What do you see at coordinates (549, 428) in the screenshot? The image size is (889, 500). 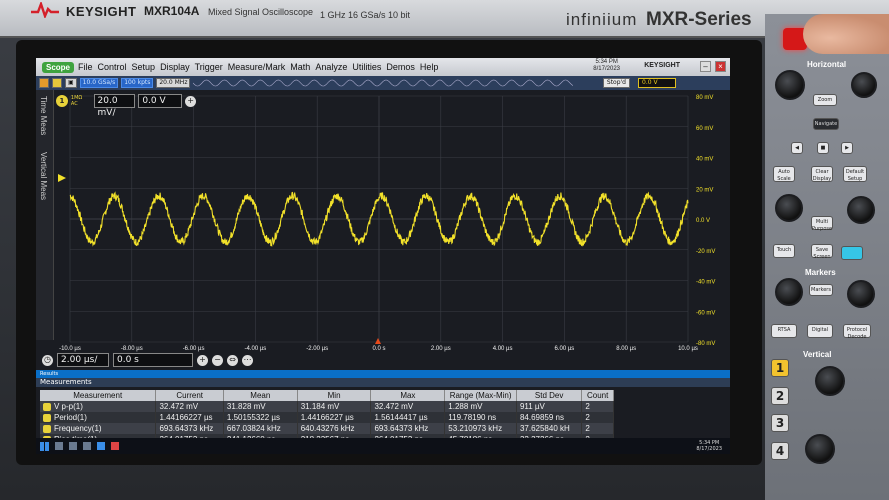 I see `cell-std-dev: 37.625840 kH` at bounding box center [549, 428].